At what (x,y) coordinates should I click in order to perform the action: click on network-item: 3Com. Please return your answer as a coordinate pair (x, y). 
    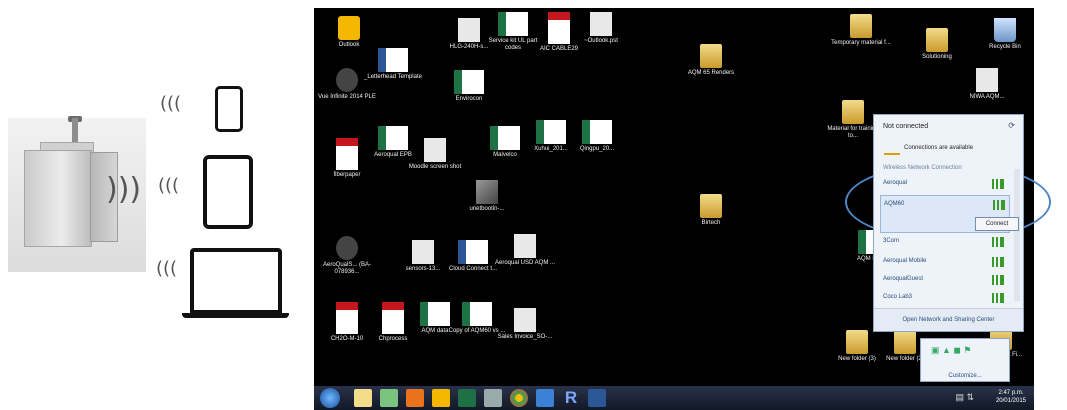
    Looking at the image, I should click on (944, 242).